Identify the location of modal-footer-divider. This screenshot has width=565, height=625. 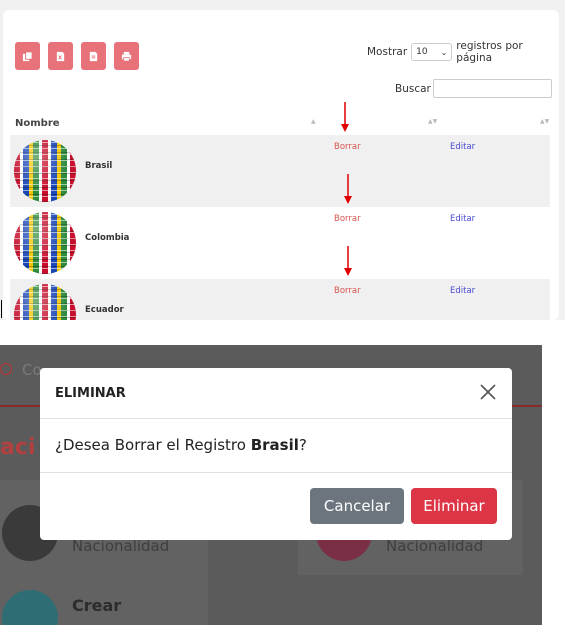
(276, 472).